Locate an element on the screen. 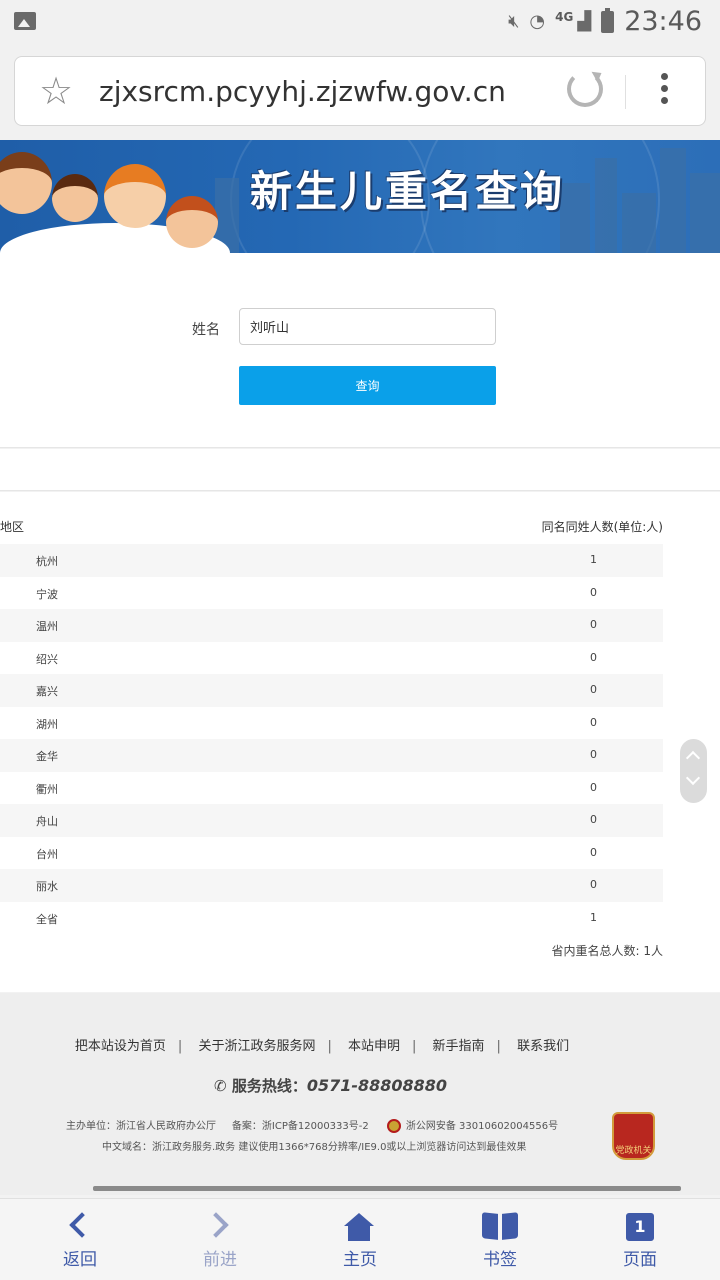 The width and height of the screenshot is (720, 1280). region-cell: 金华 is located at coordinates (47, 756).